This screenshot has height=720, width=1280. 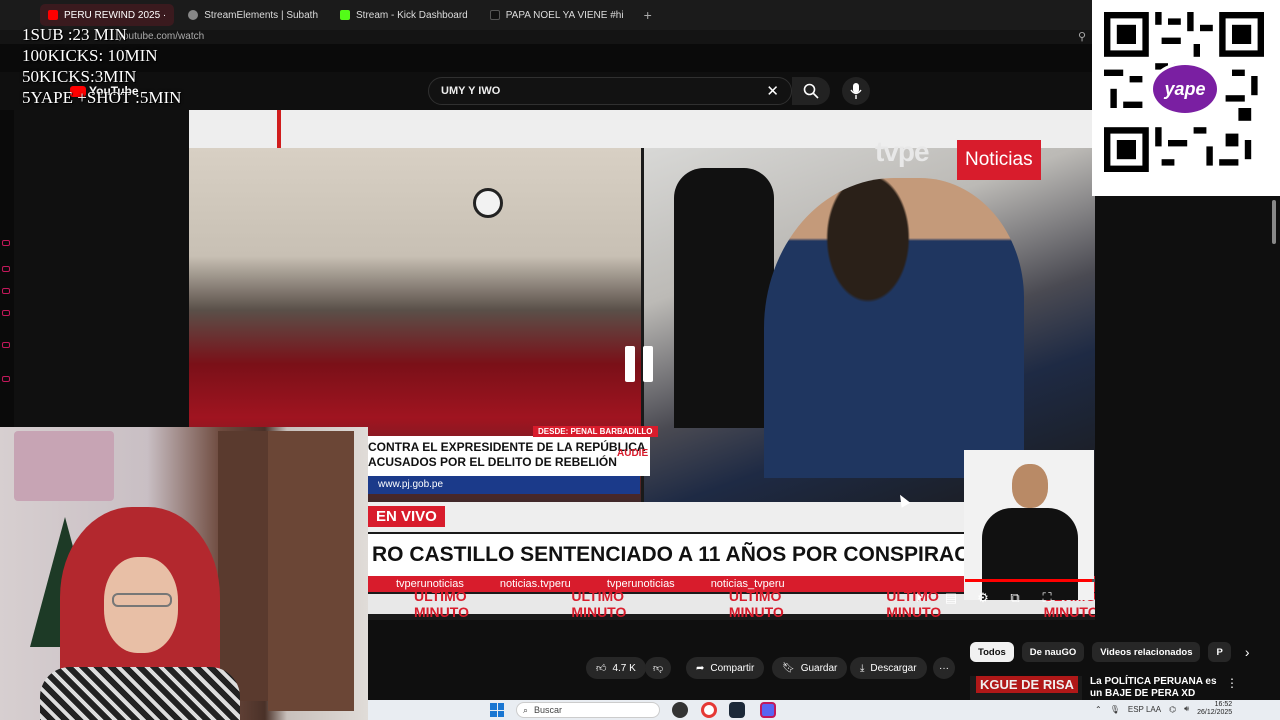 I want to click on share-button: ➦ Compartir, so click(x=725, y=668).